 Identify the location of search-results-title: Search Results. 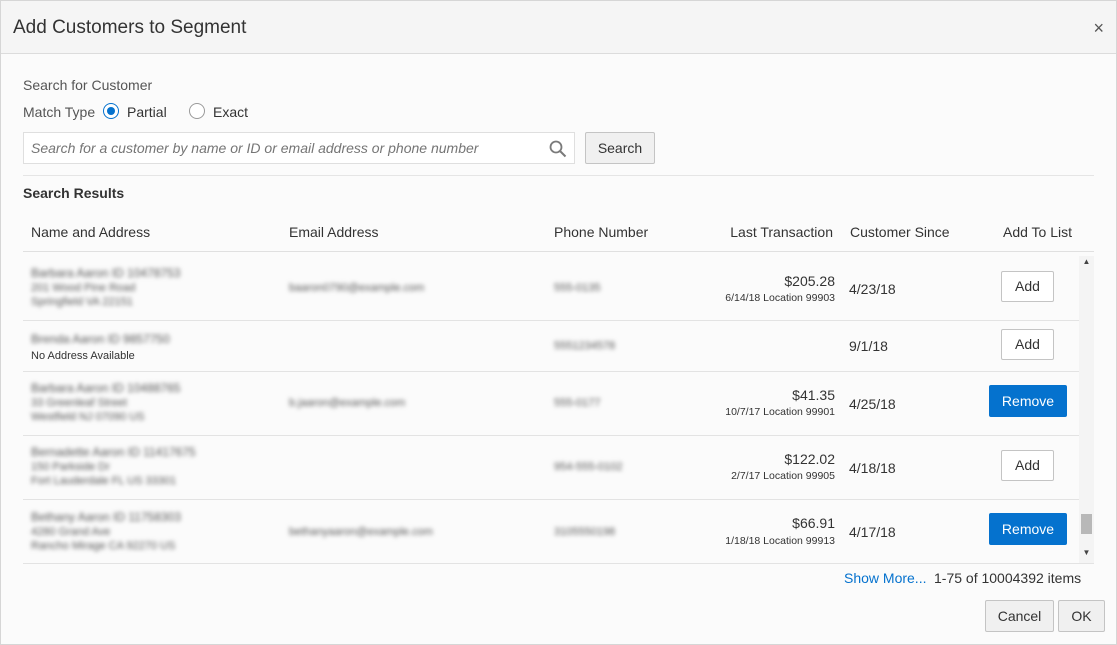
(74, 193).